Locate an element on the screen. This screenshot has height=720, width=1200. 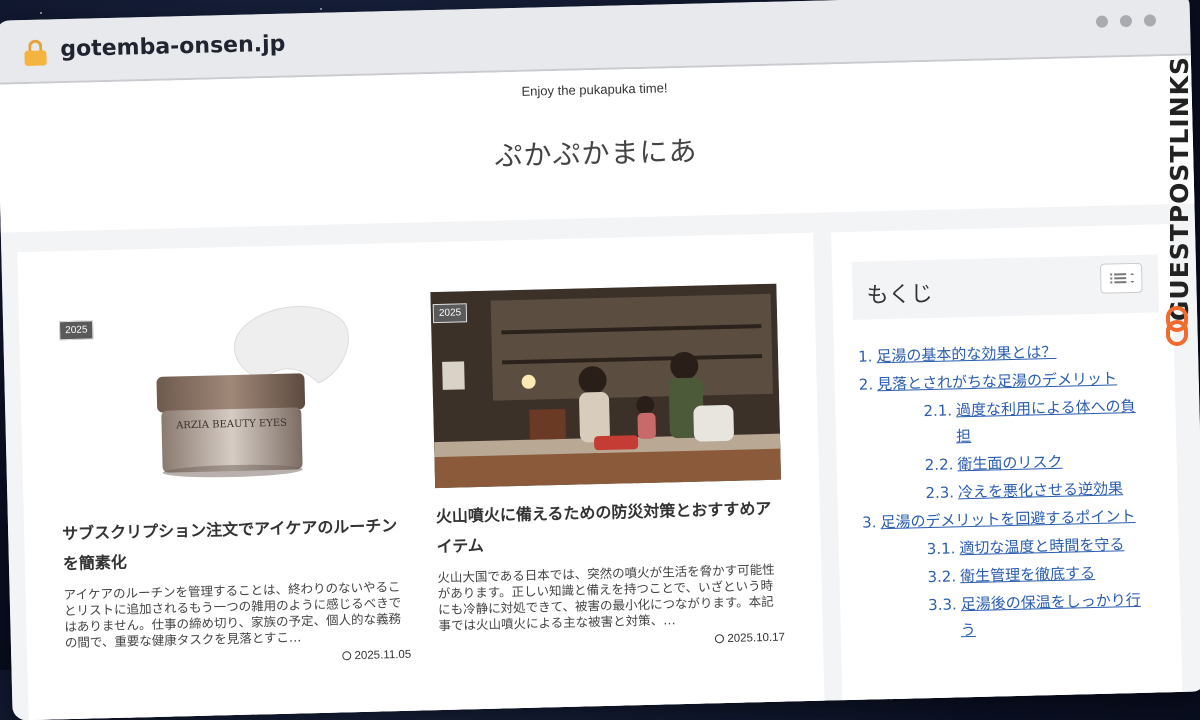
toc-title: もくじ is located at coordinates (899, 295).